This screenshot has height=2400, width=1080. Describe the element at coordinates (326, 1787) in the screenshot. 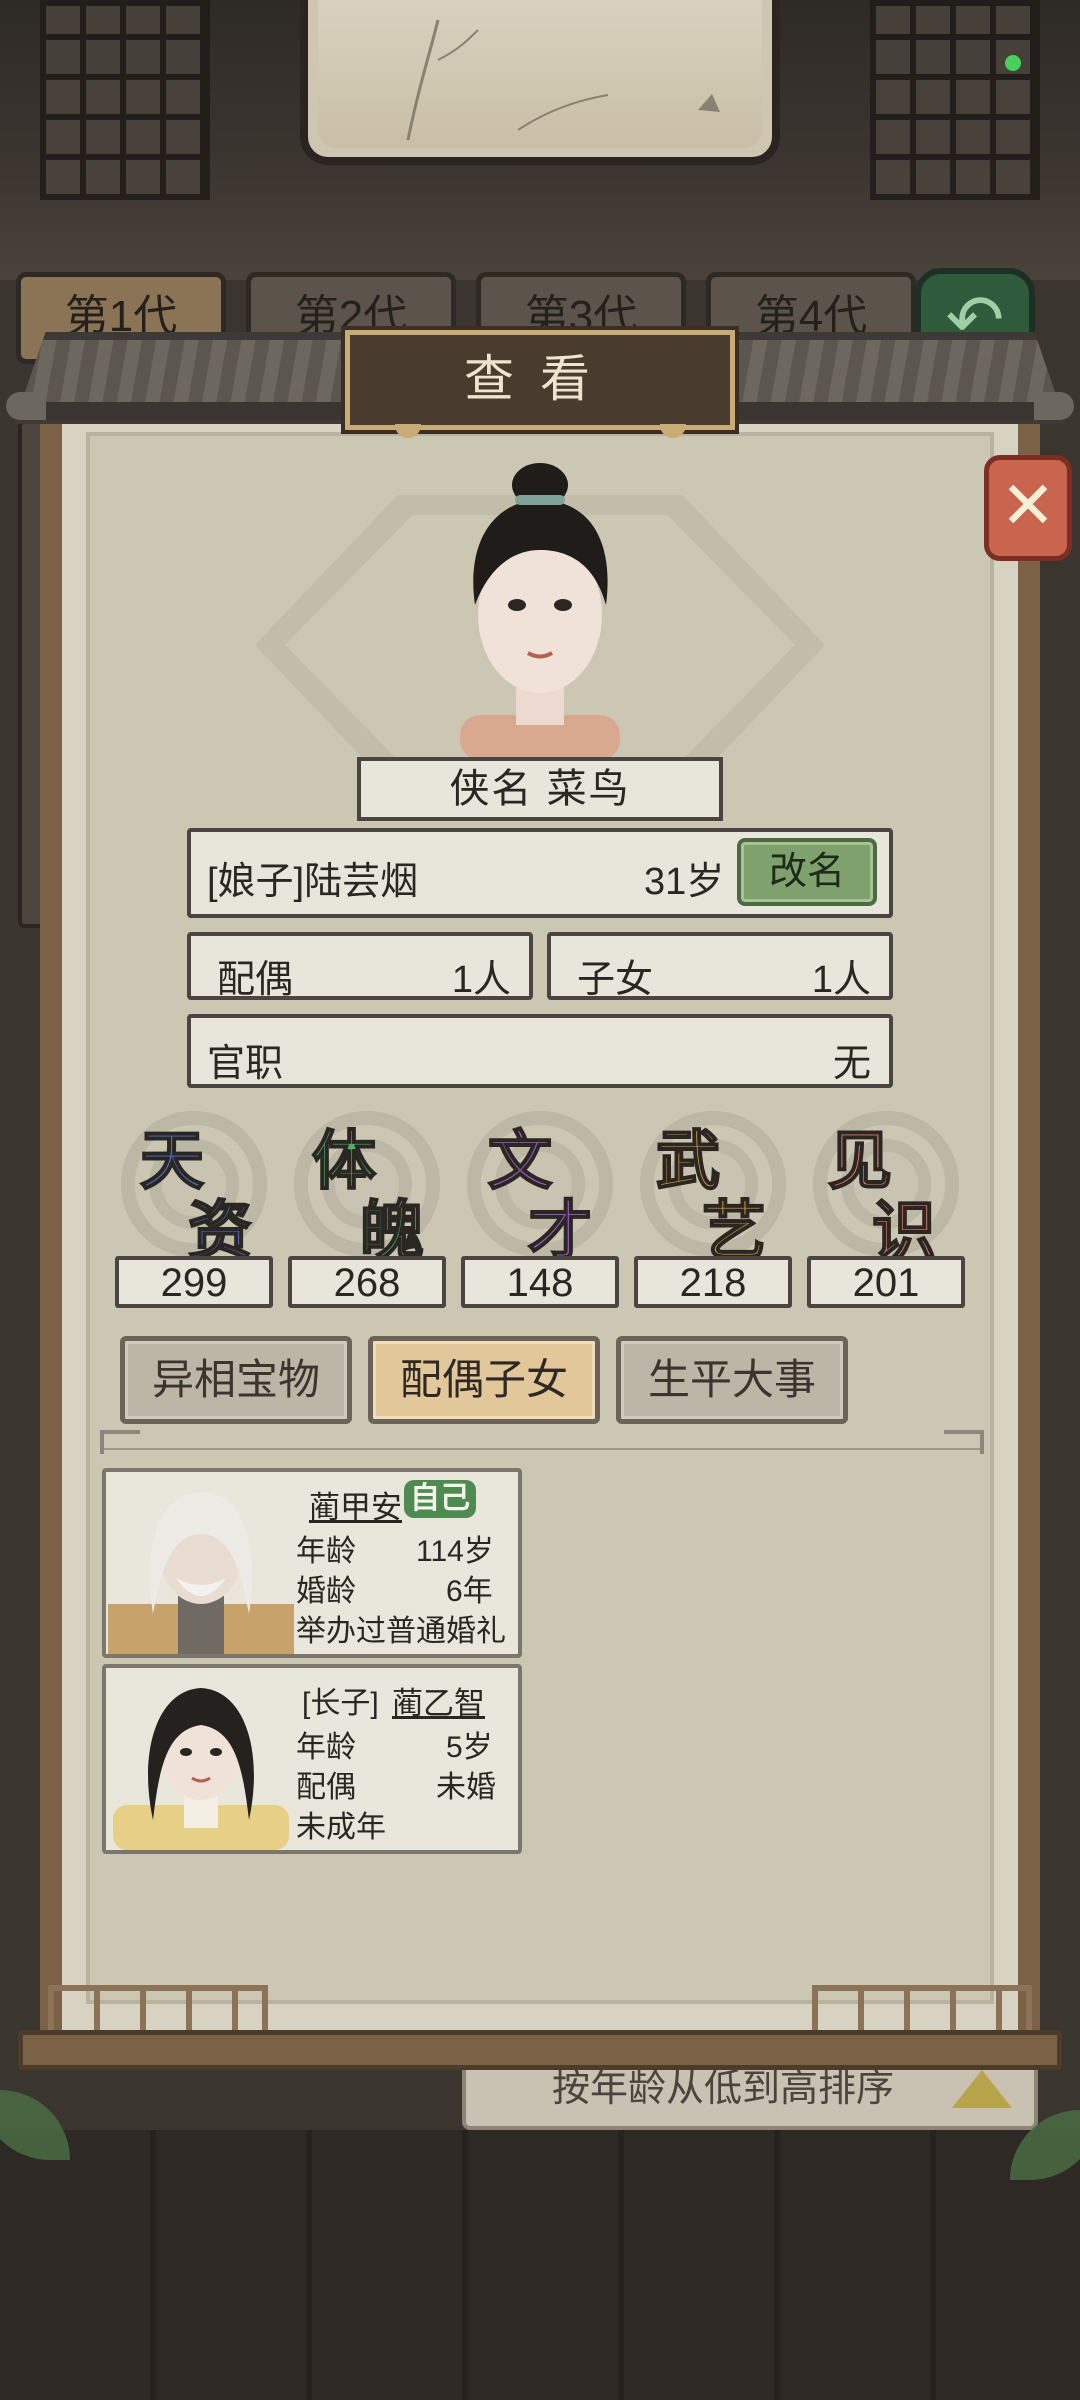

I see `child-spouse-label: 配偶` at that location.